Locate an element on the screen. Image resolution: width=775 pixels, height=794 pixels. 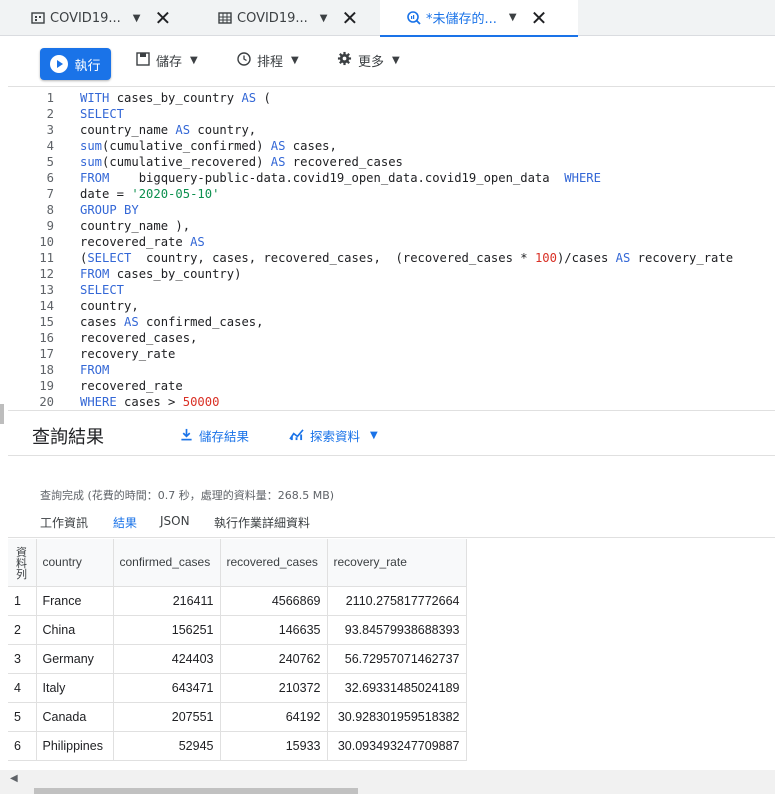
line-number: 9 is located at coordinates (50, 226).